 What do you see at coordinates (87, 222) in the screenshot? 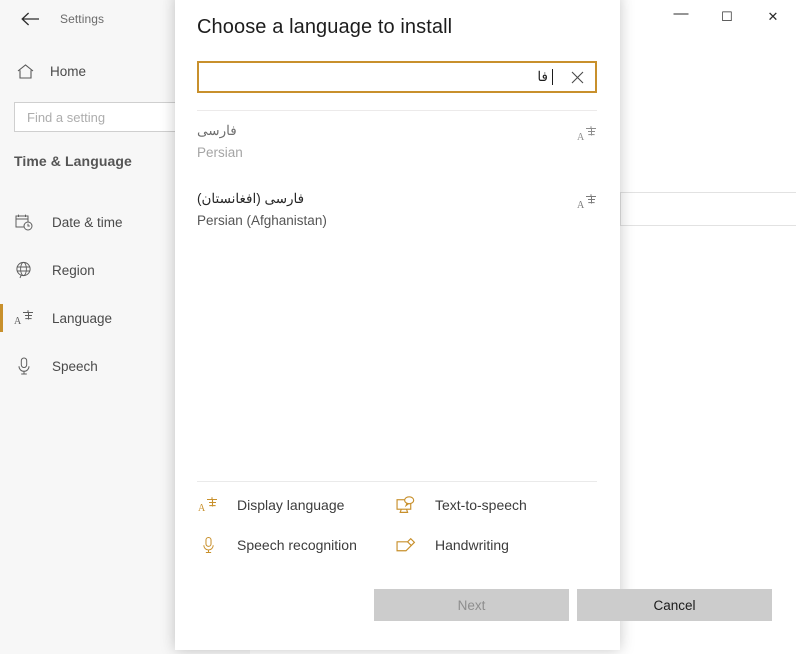
I see `sidebar-item-label: Date & time` at bounding box center [87, 222].